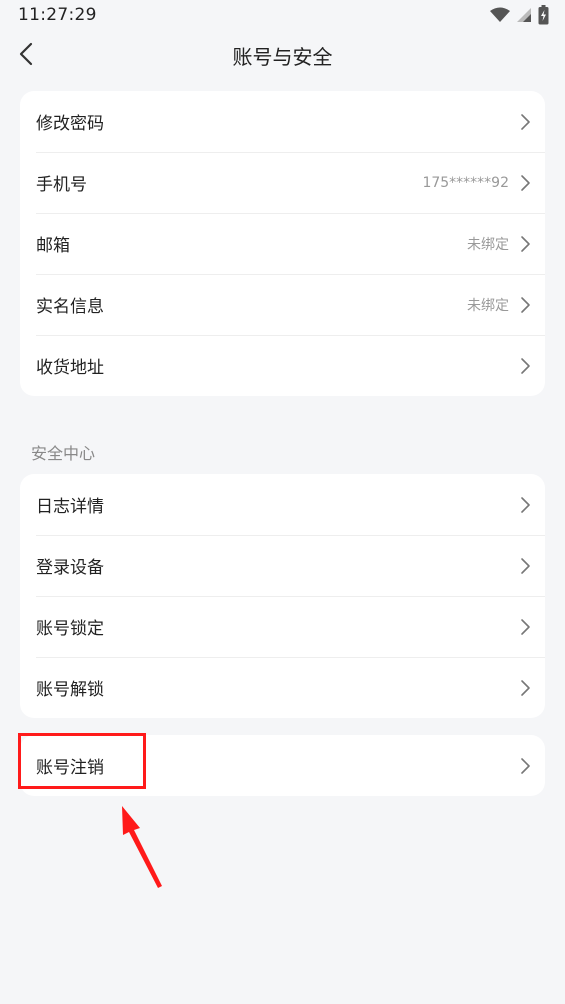  I want to click on account-unlock-row: 账号解锁, so click(282, 687).